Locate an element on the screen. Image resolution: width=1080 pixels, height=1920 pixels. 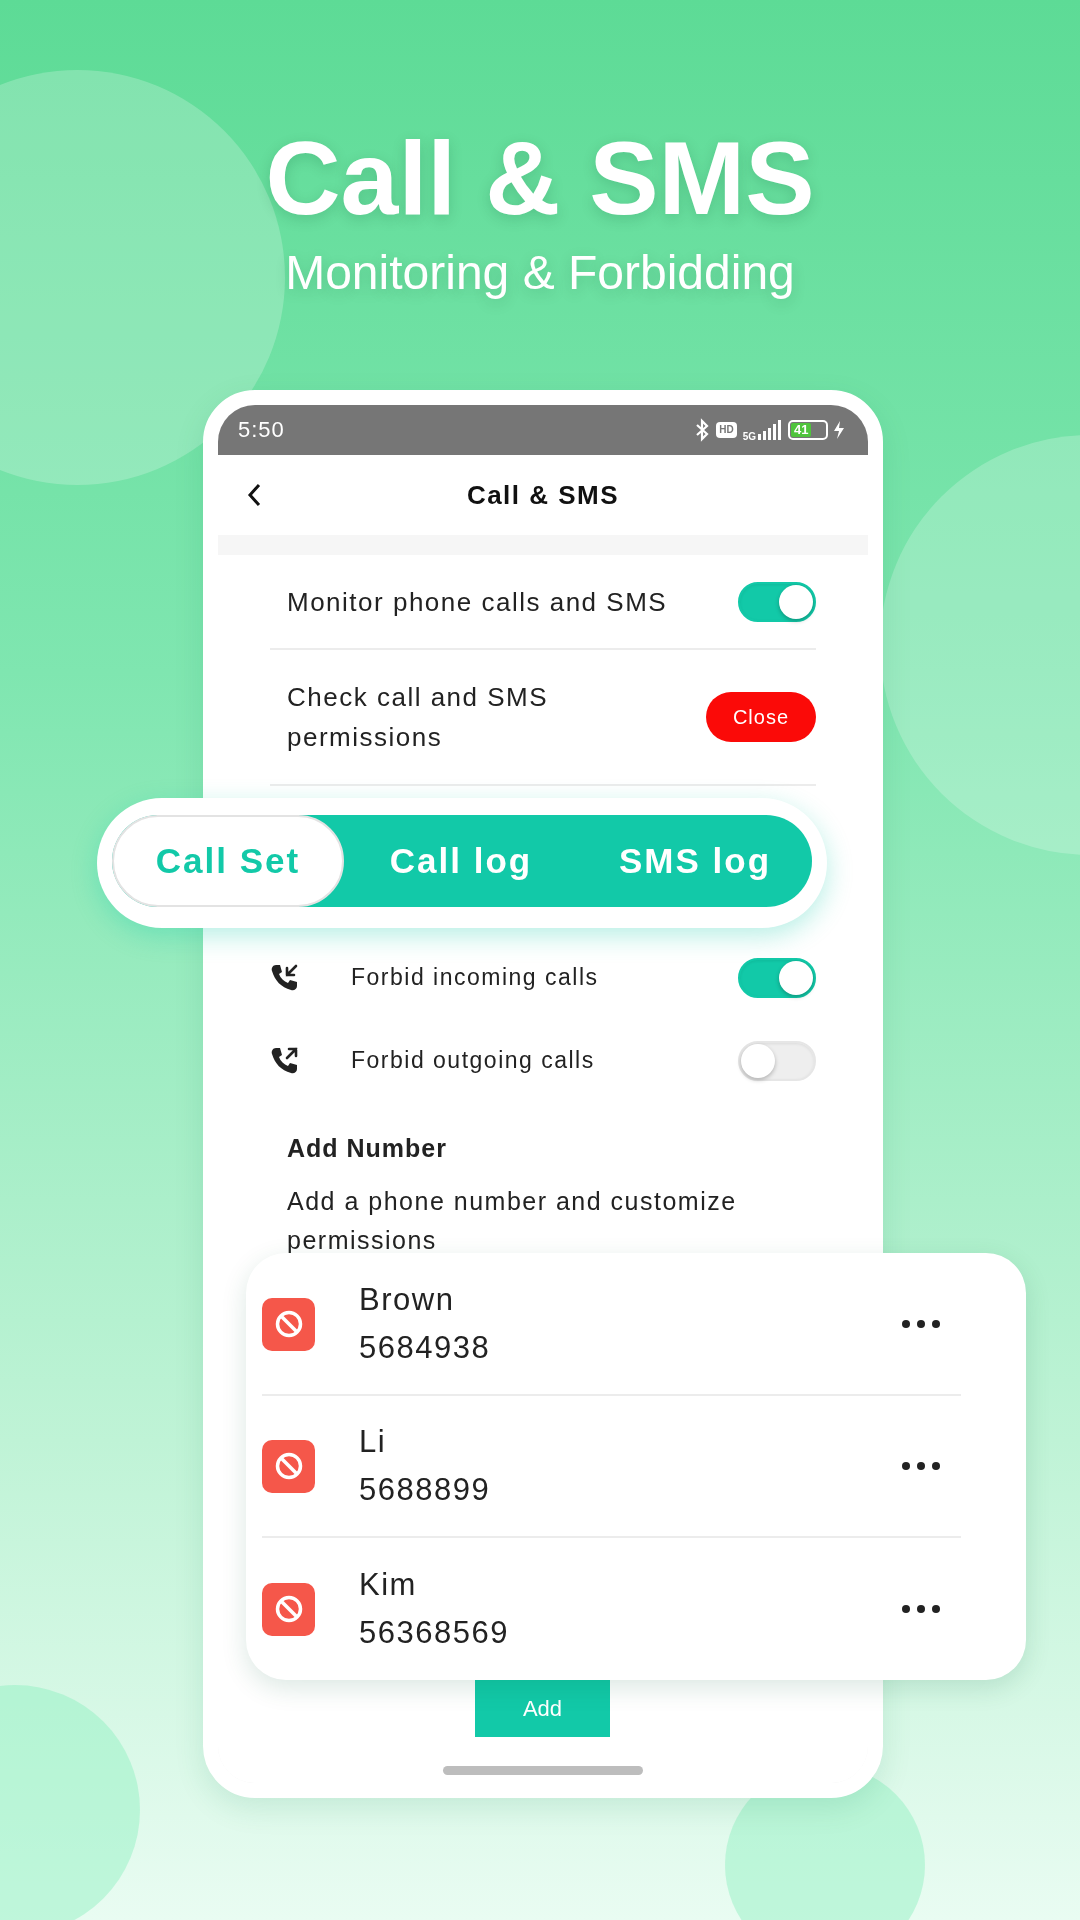
contact-number: 56368569 is located at coordinates (434, 1633).